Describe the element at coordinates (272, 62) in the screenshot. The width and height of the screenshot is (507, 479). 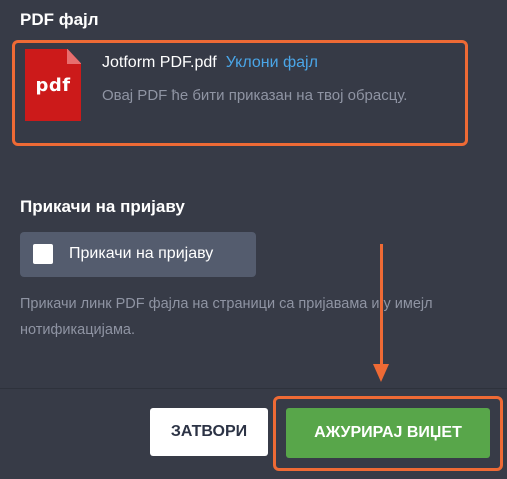
I see `remove-file-link: Уклони фајл` at that location.